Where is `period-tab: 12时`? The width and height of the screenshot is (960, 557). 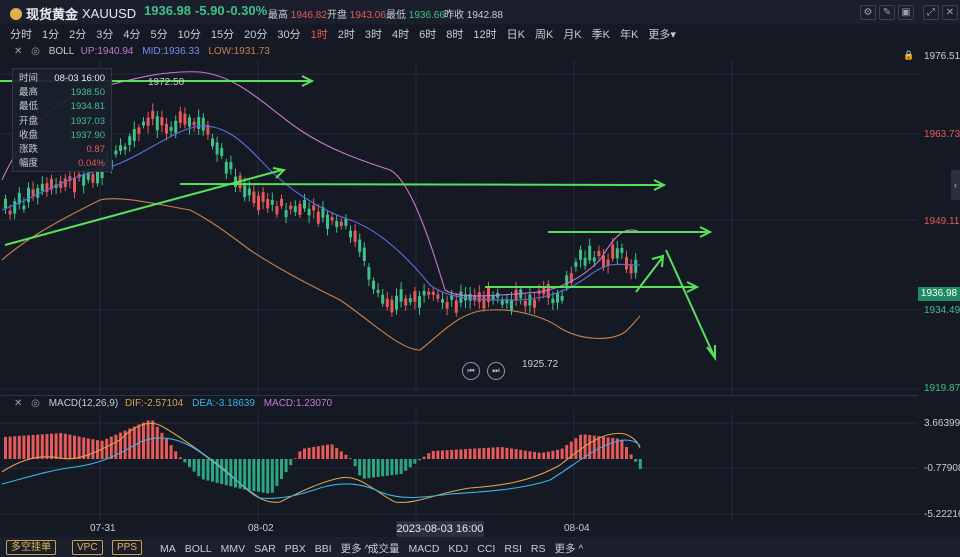 period-tab: 12时 is located at coordinates (484, 33).